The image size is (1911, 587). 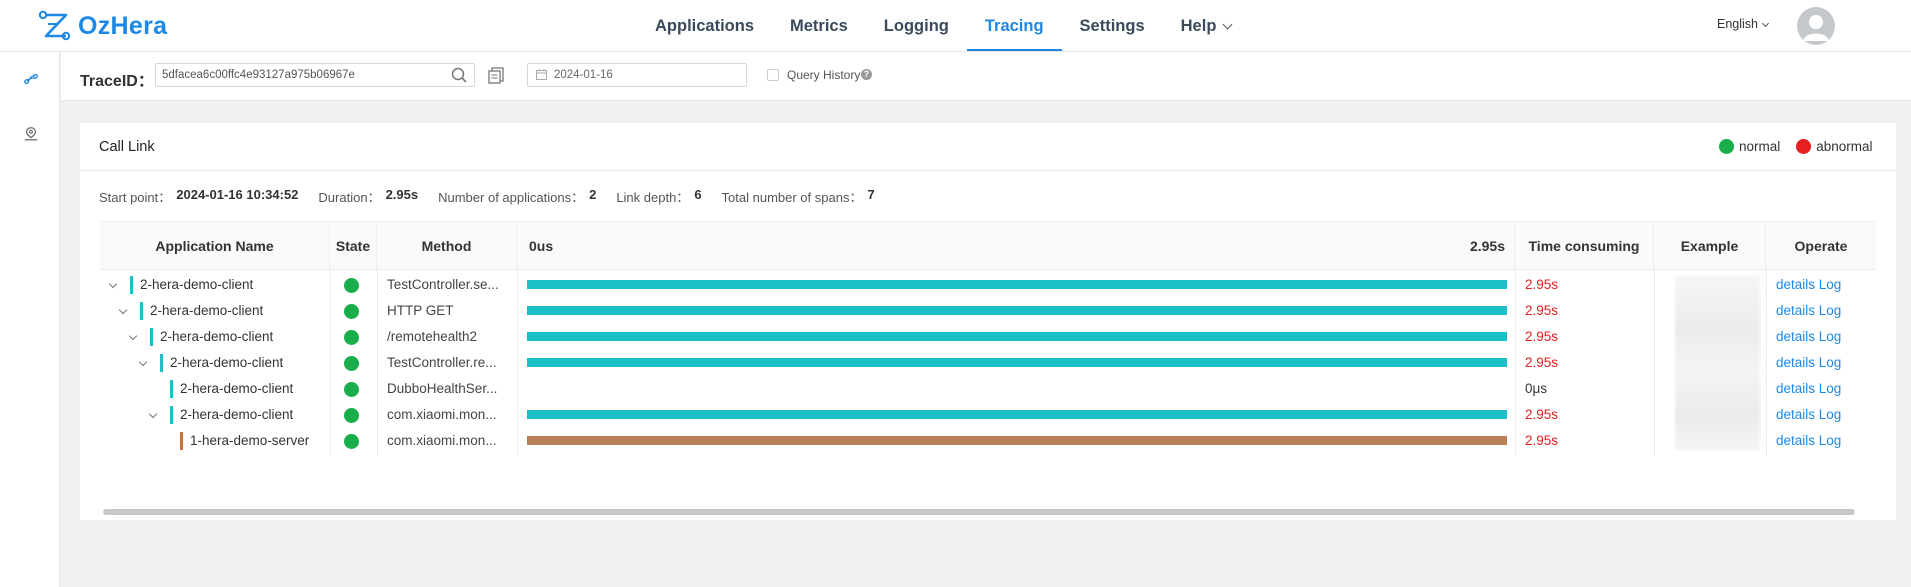 I want to click on nav-tracing-label: Tracing, so click(x=1014, y=26).